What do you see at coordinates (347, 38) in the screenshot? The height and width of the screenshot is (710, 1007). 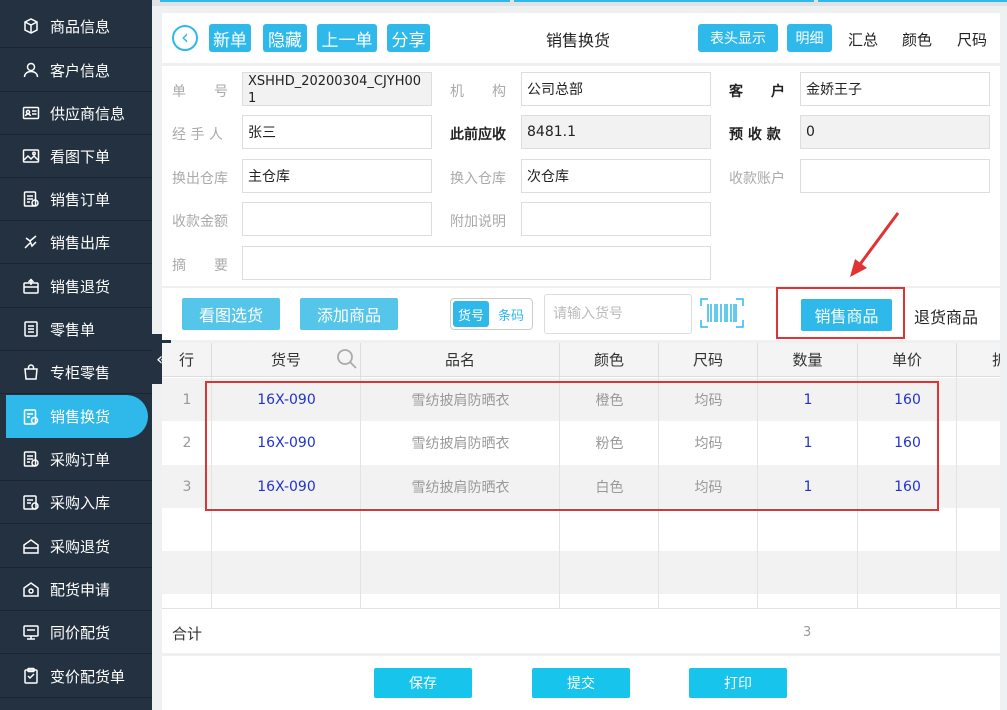 I see `previous-order-button: 上一单` at bounding box center [347, 38].